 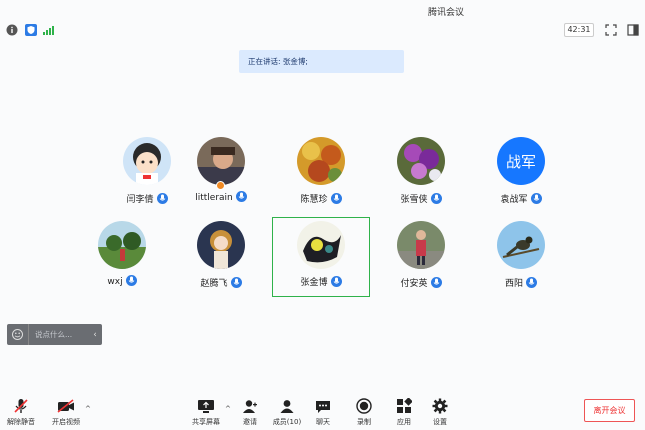 I want to click on unmute-button: 解除静音, so click(x=21, y=412).